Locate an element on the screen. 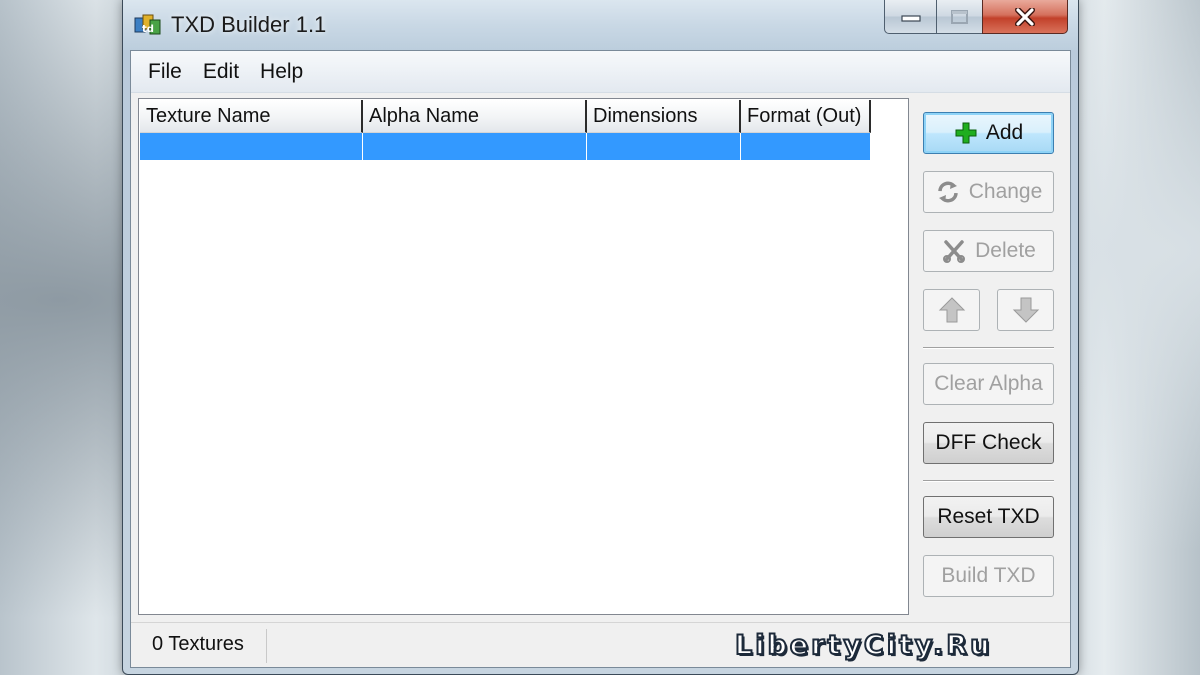 Image resolution: width=1200 pixels, height=675 pixels. maximize-icon is located at coordinates (959, 16).